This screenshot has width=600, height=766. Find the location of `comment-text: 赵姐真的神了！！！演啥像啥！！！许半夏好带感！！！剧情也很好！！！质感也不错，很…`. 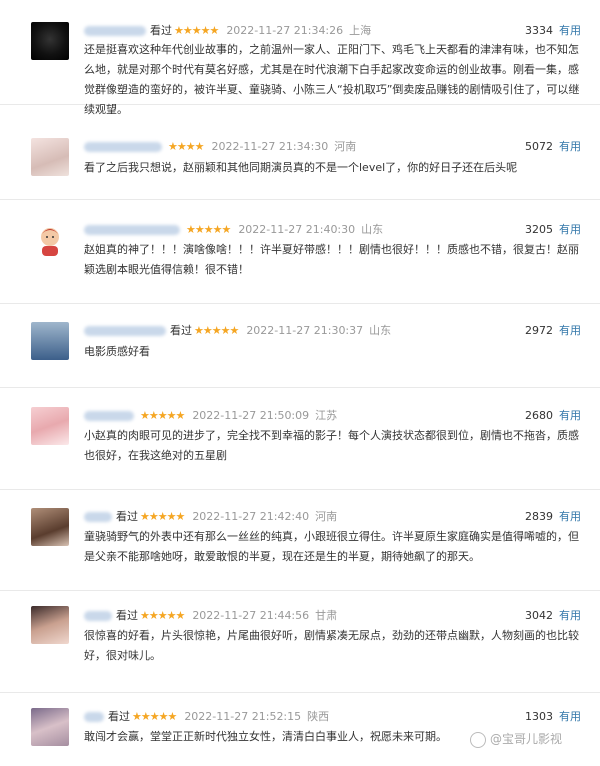

comment-text: 赵姐真的神了！！！演啥像啥！！！许半夏好带感！！！剧情也很好！！！质感也不错，很… is located at coordinates (331, 259).